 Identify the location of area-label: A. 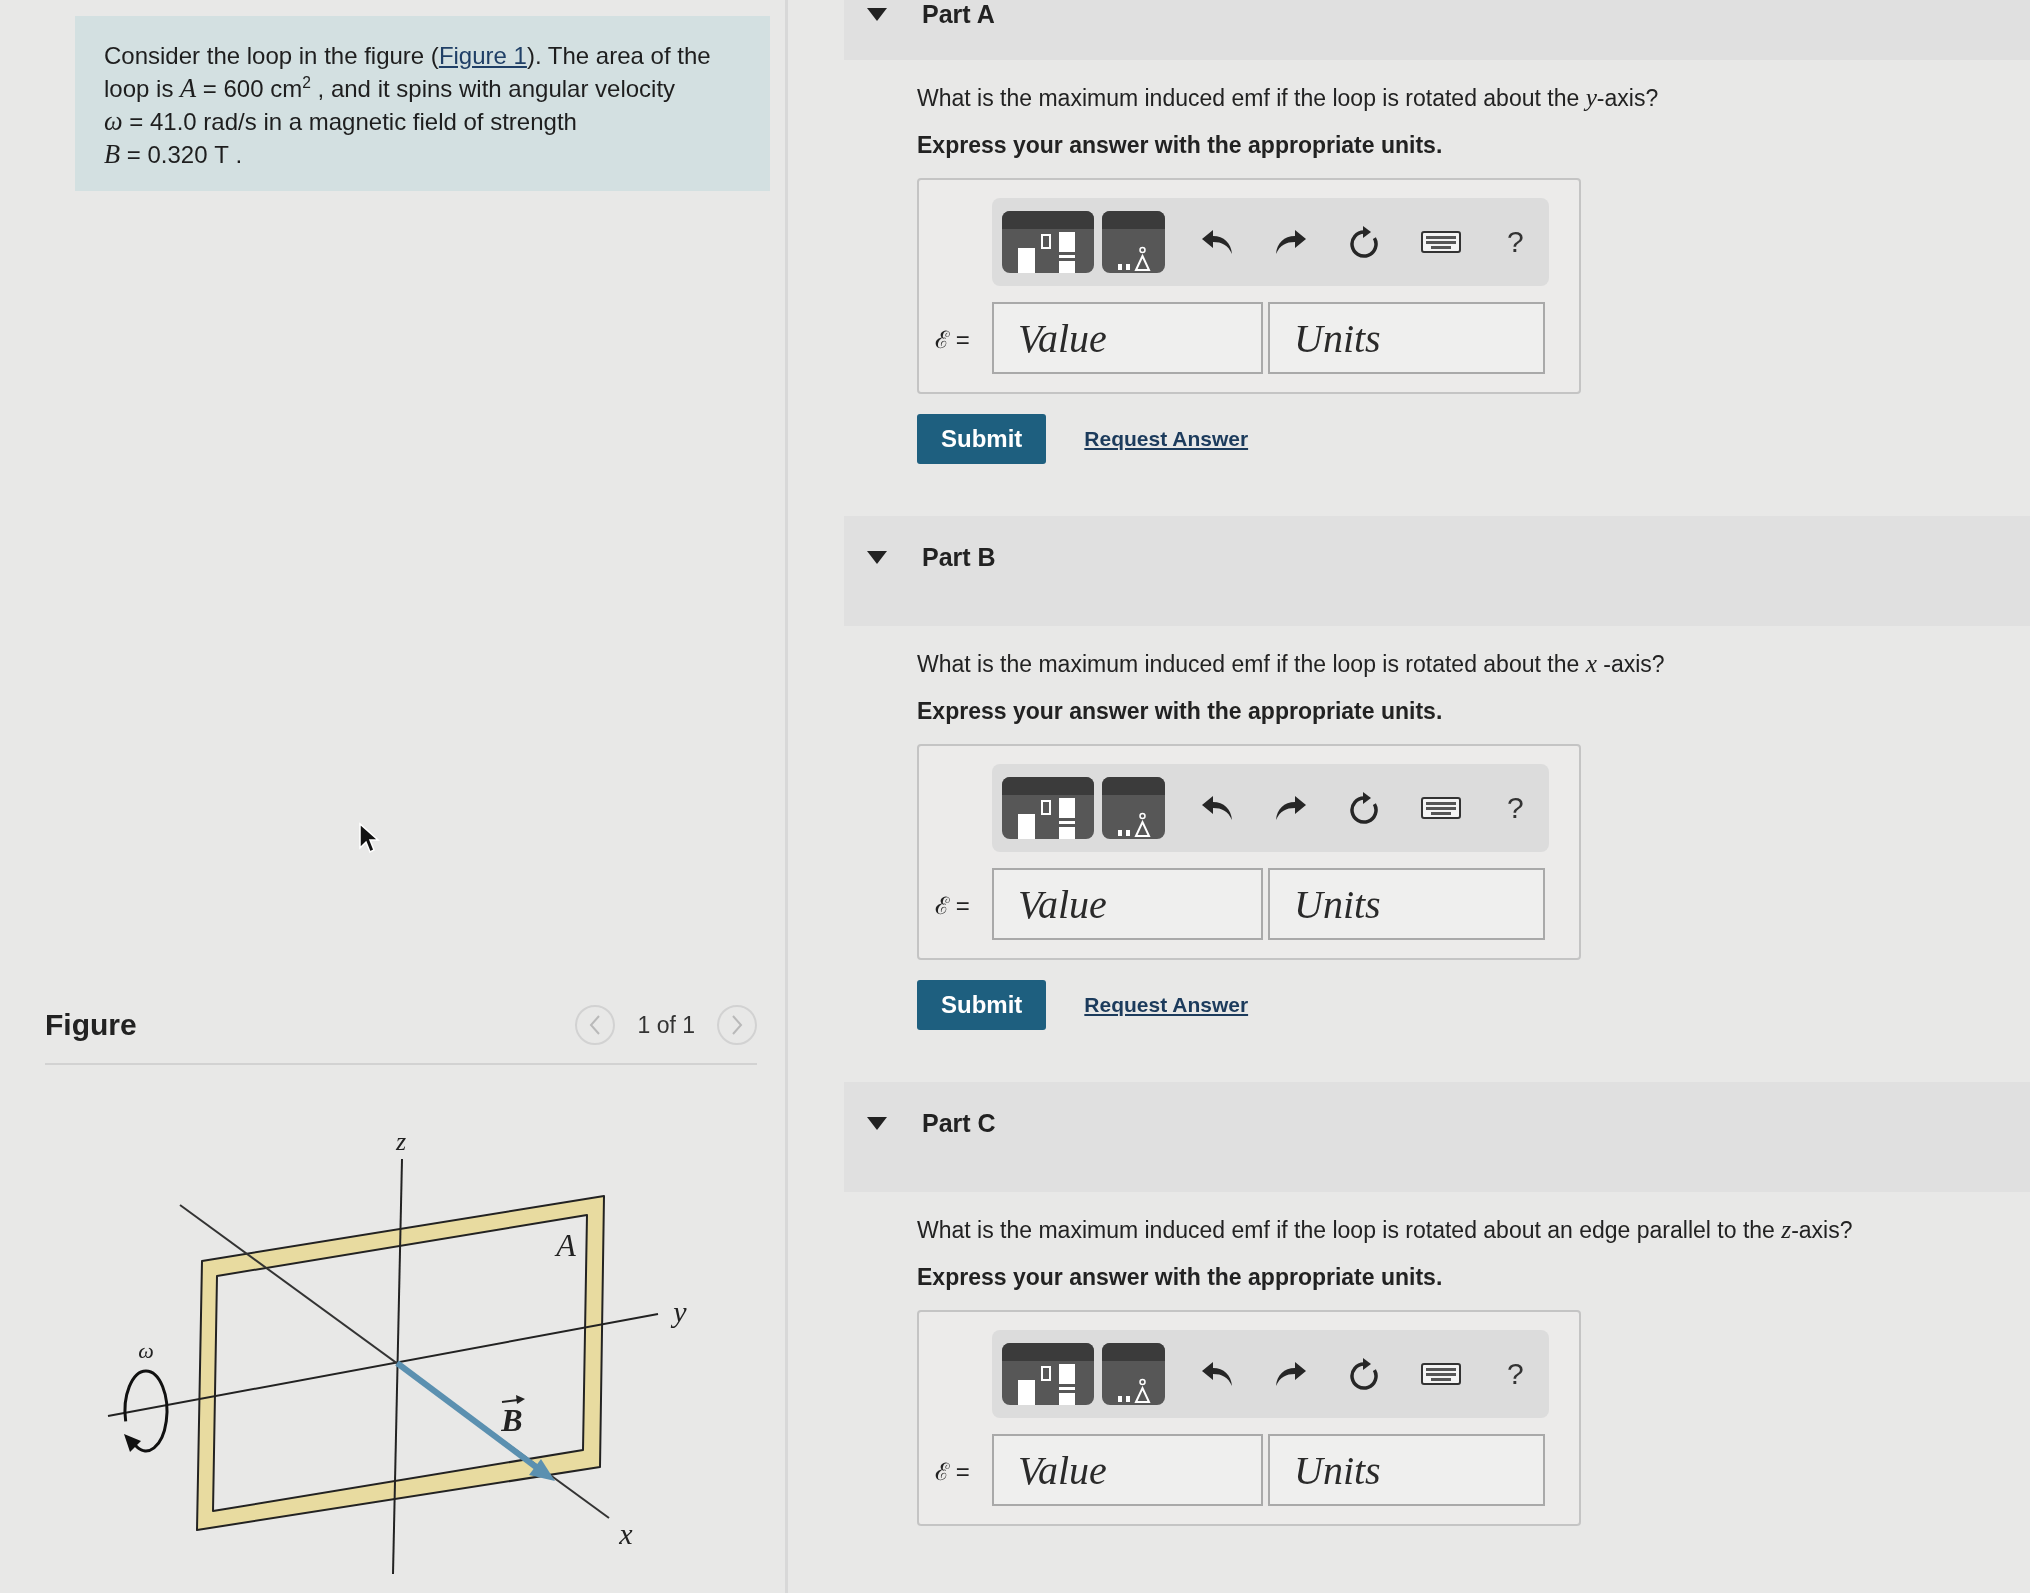
(566, 1245).